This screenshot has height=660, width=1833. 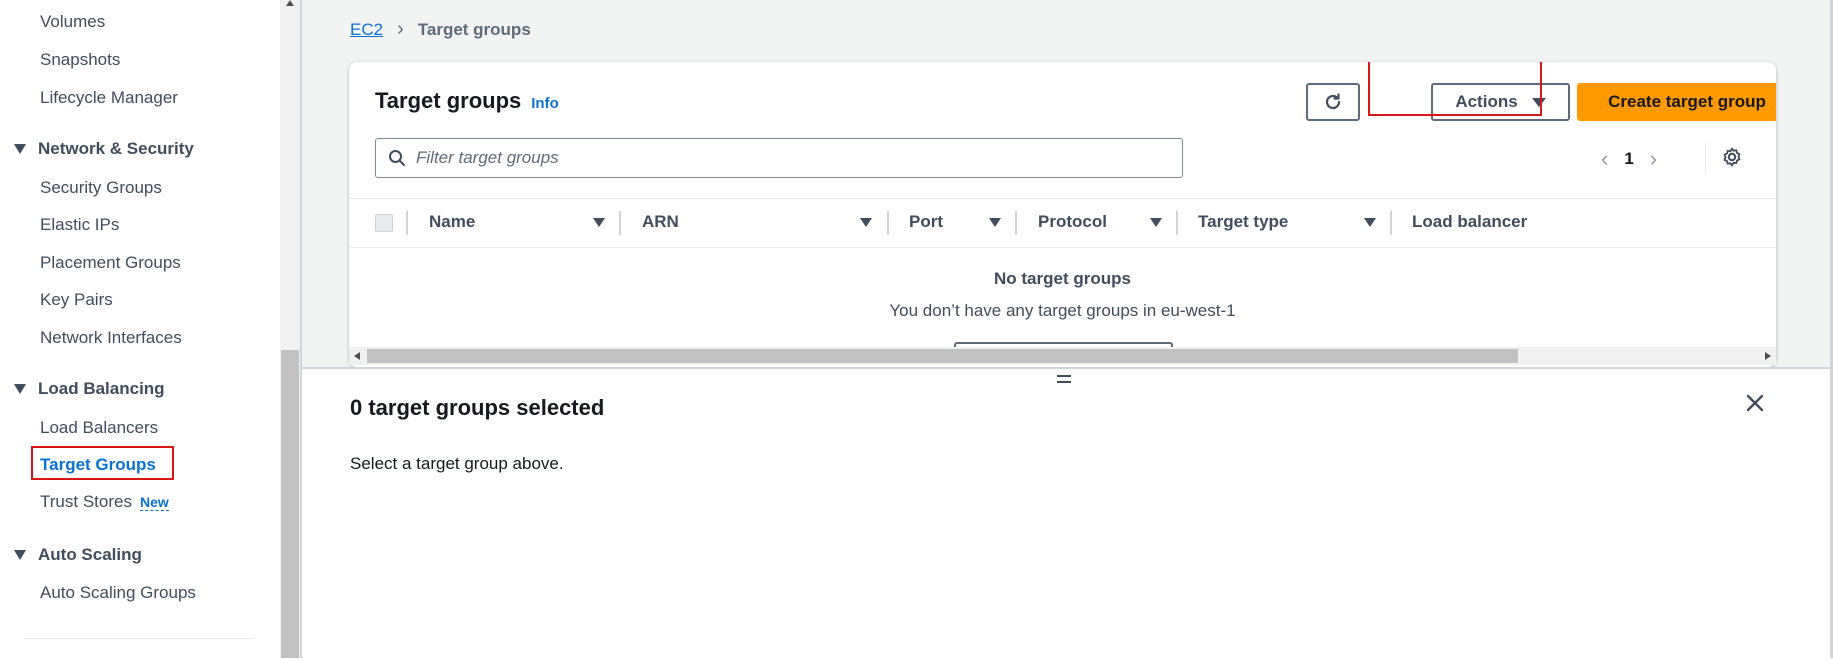 I want to click on column-target-type: Target type, so click(x=1243, y=222).